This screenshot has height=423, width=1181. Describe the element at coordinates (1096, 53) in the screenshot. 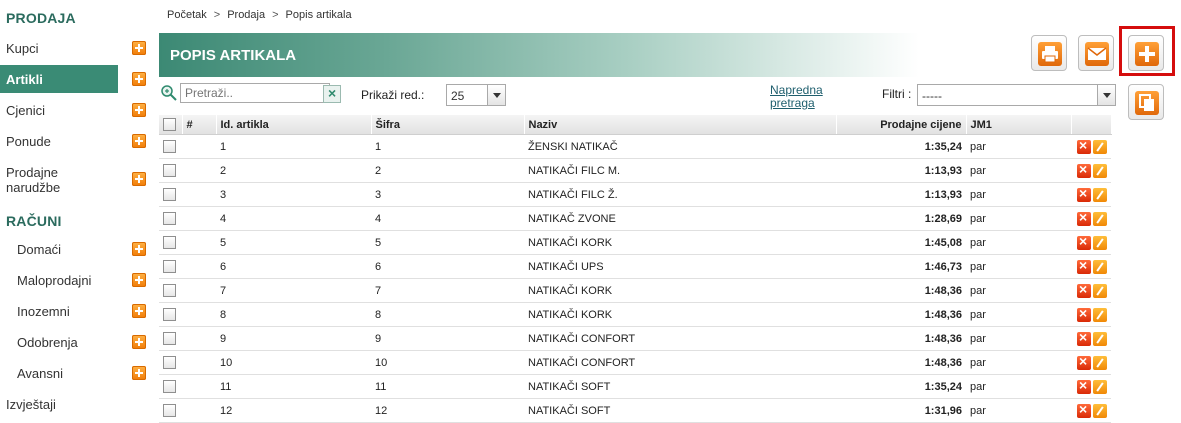

I see `email-button` at that location.